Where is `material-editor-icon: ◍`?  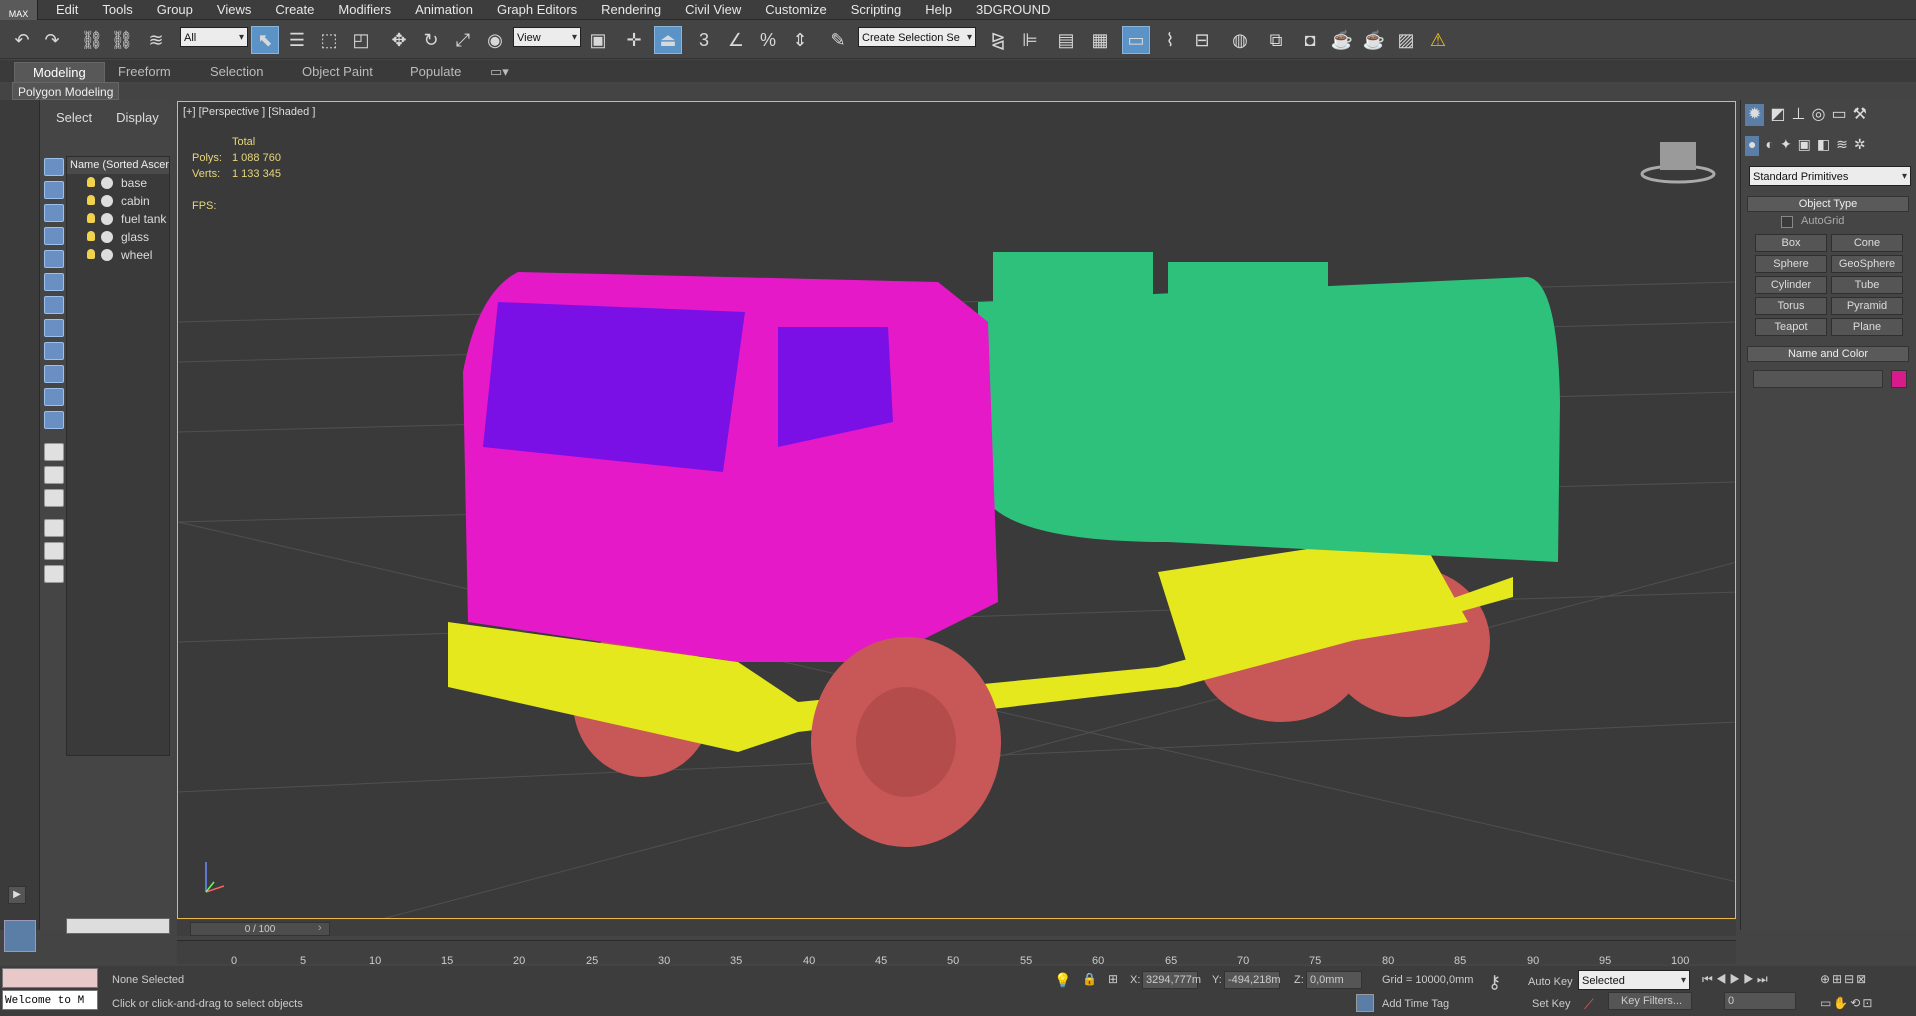
material-editor-icon: ◍ is located at coordinates (1240, 40).